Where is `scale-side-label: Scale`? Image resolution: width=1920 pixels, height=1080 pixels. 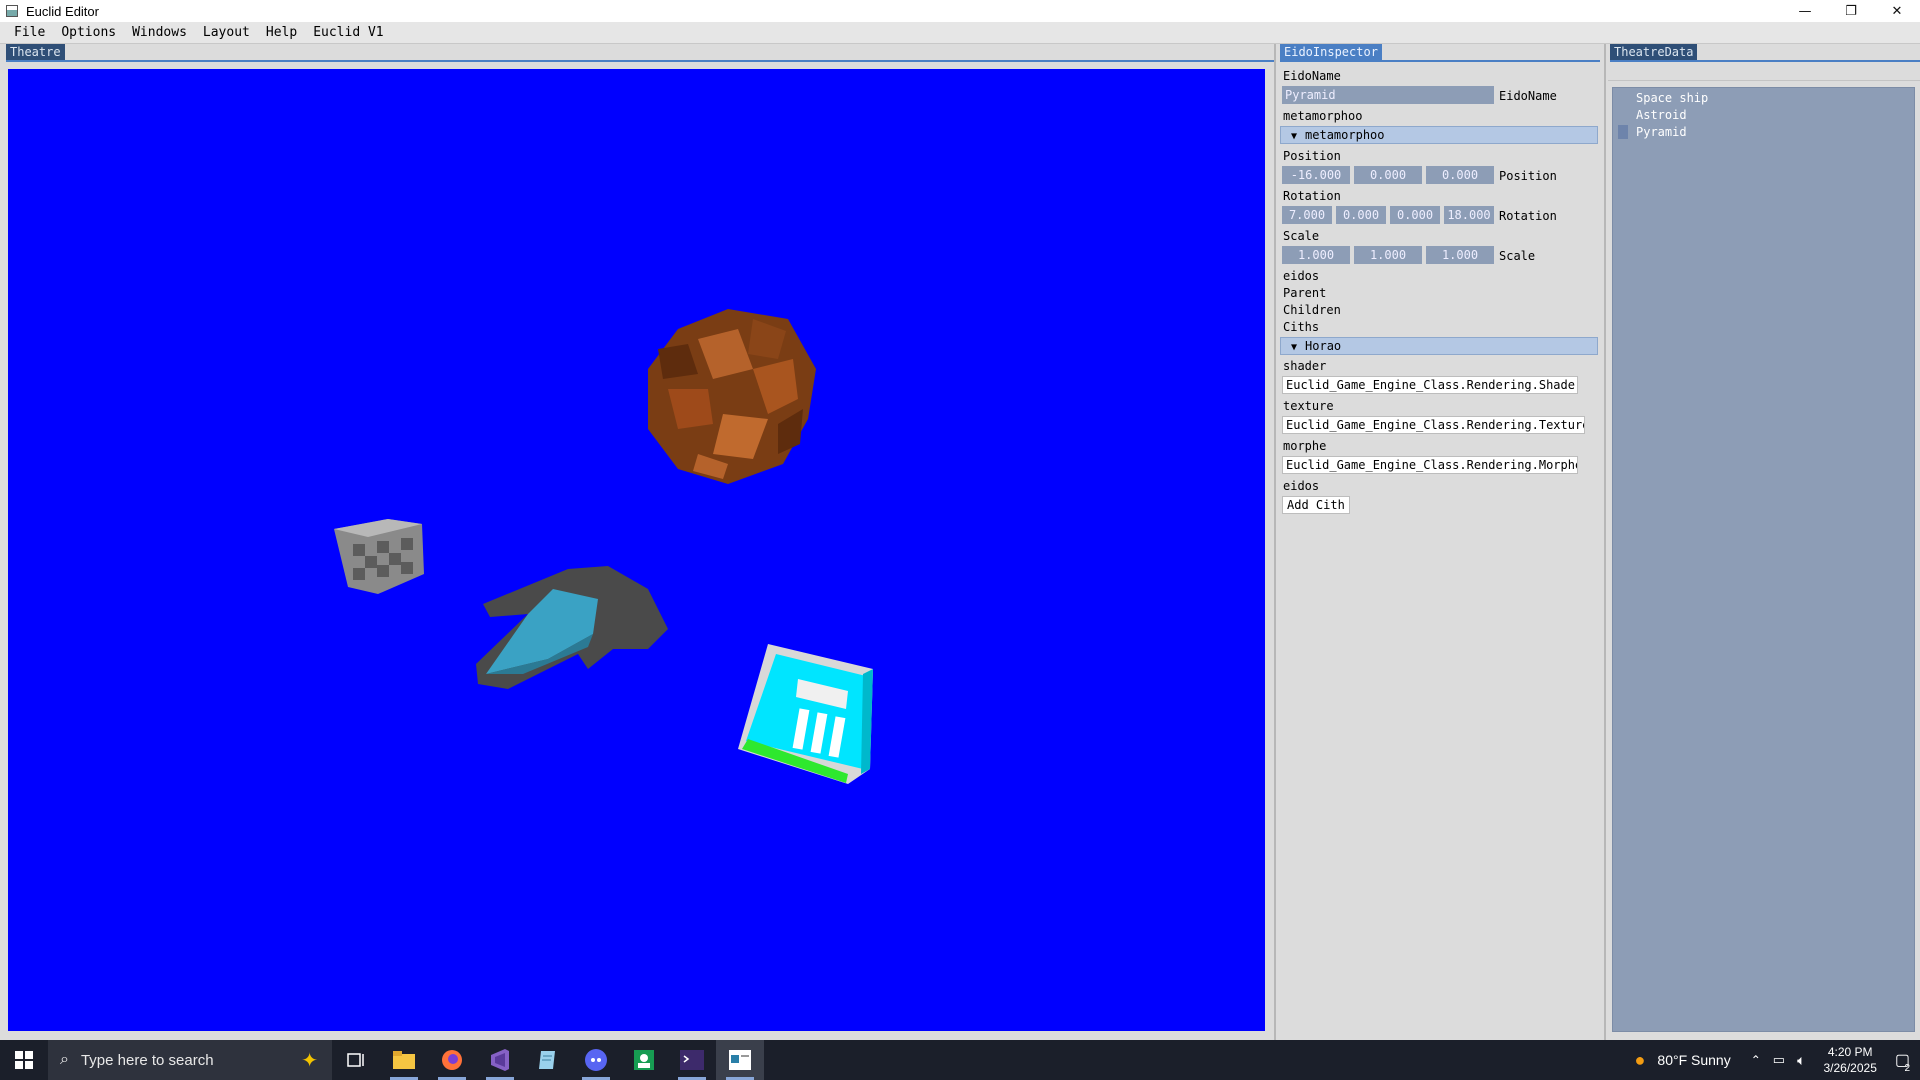 scale-side-label: Scale is located at coordinates (1517, 256).